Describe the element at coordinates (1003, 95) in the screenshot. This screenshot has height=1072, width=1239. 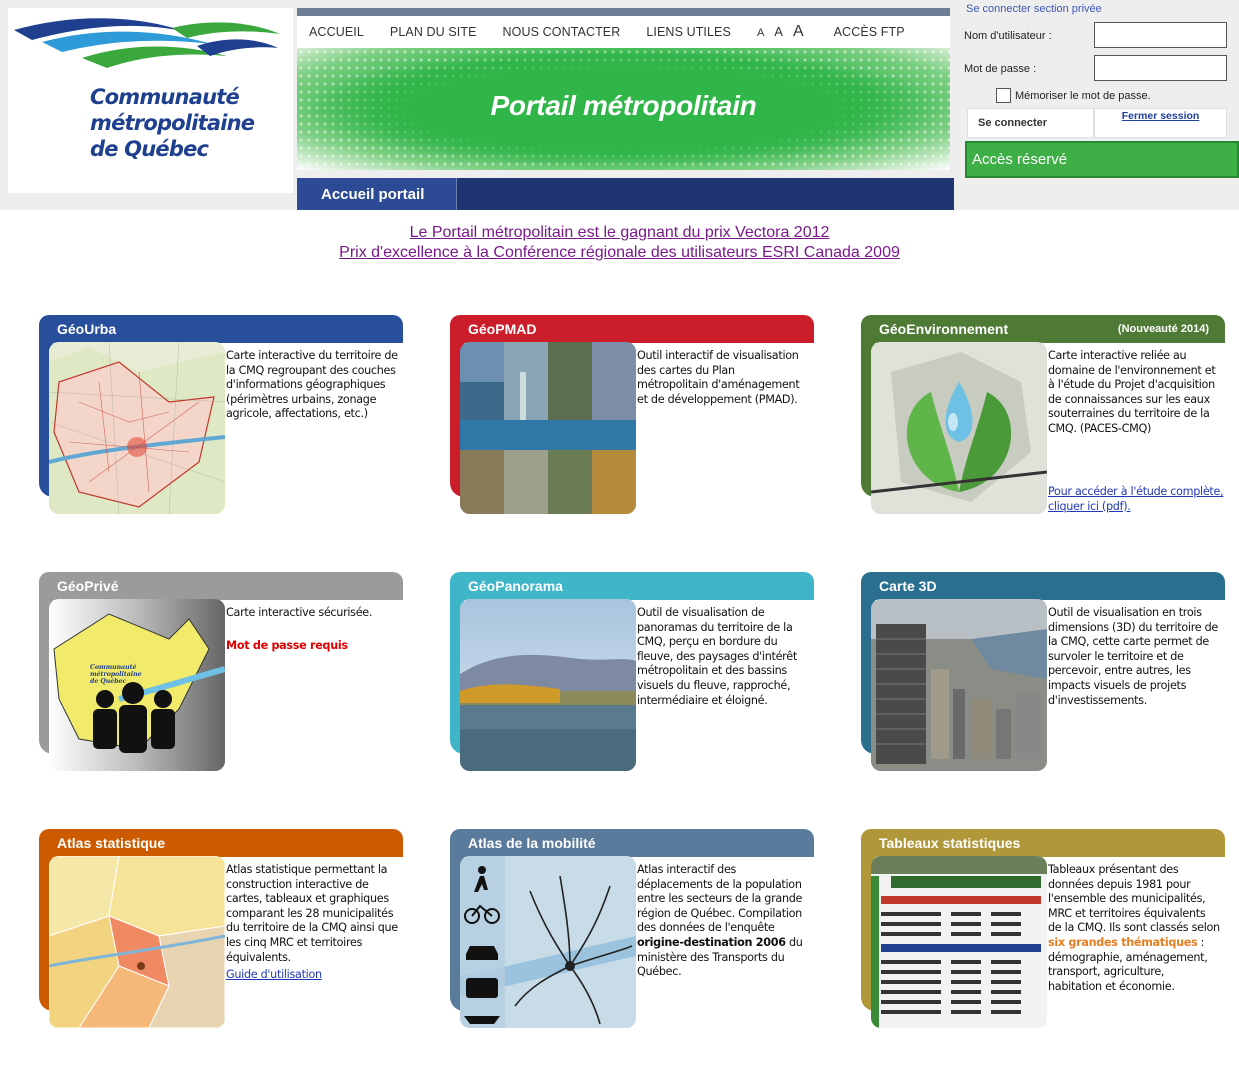
I see `remember-checkbox` at that location.